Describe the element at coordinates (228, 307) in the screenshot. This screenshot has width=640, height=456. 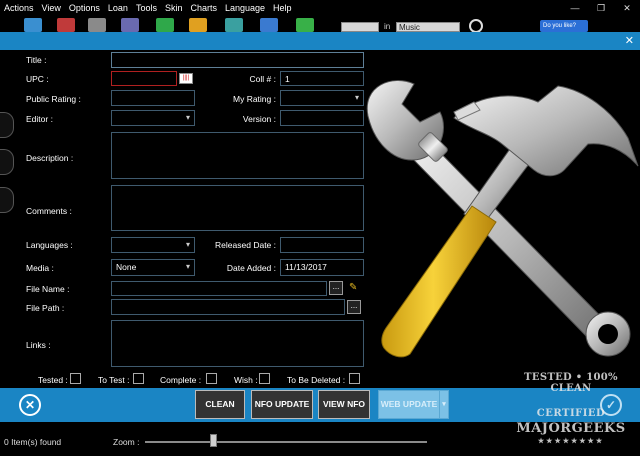
I see `file-path-input` at that location.